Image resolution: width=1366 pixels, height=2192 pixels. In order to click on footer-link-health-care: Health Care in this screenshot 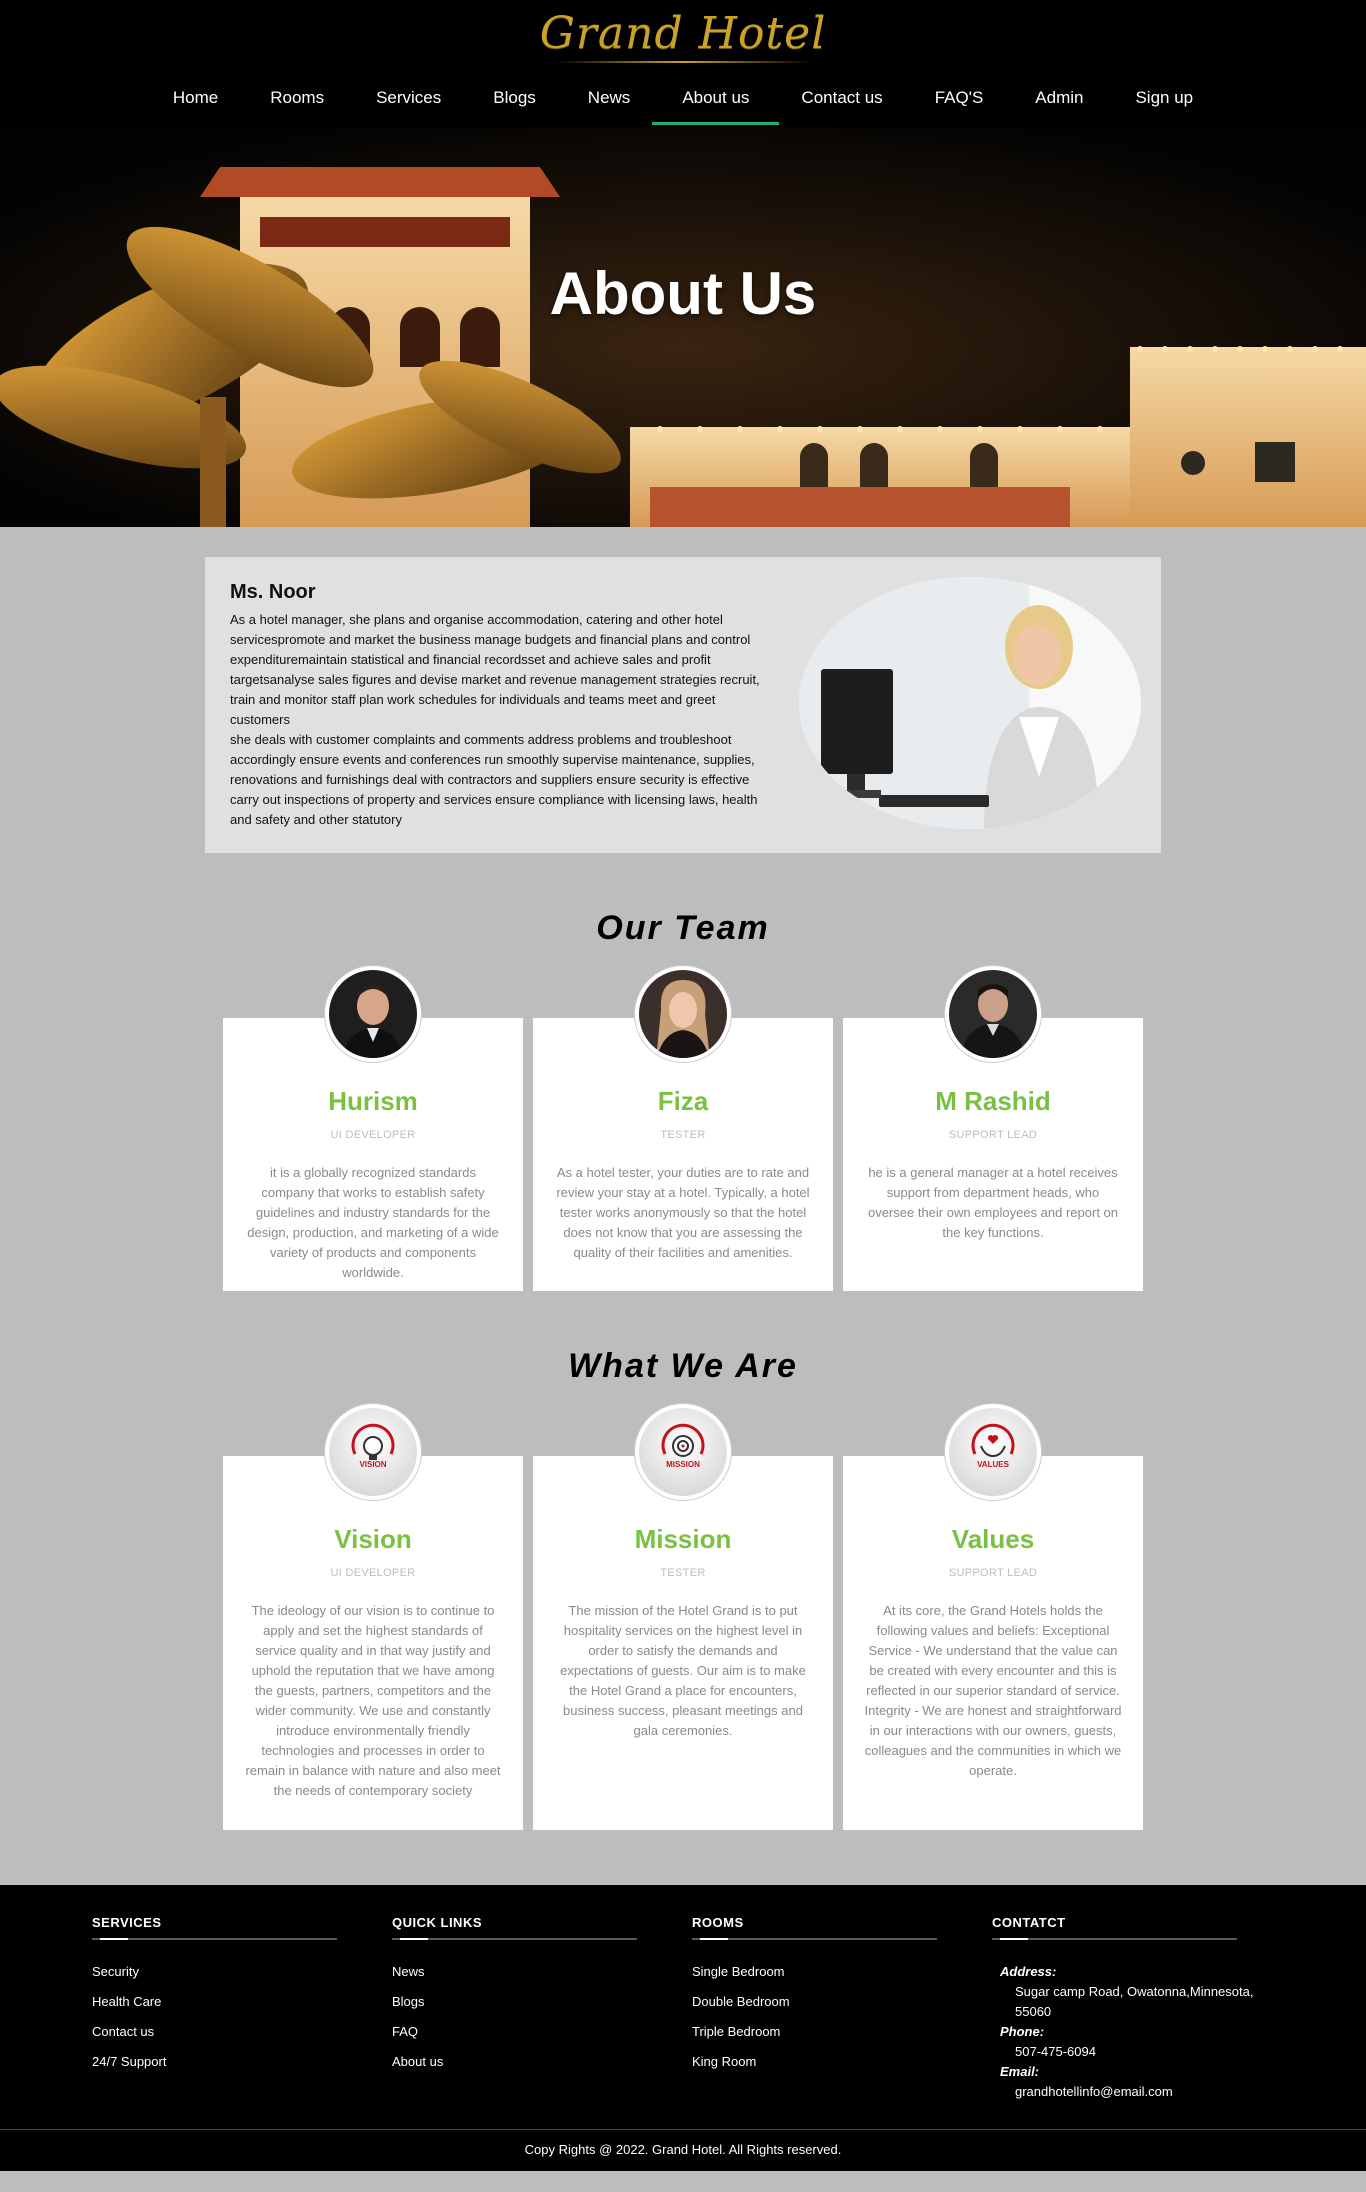, I will do `click(242, 2001)`.